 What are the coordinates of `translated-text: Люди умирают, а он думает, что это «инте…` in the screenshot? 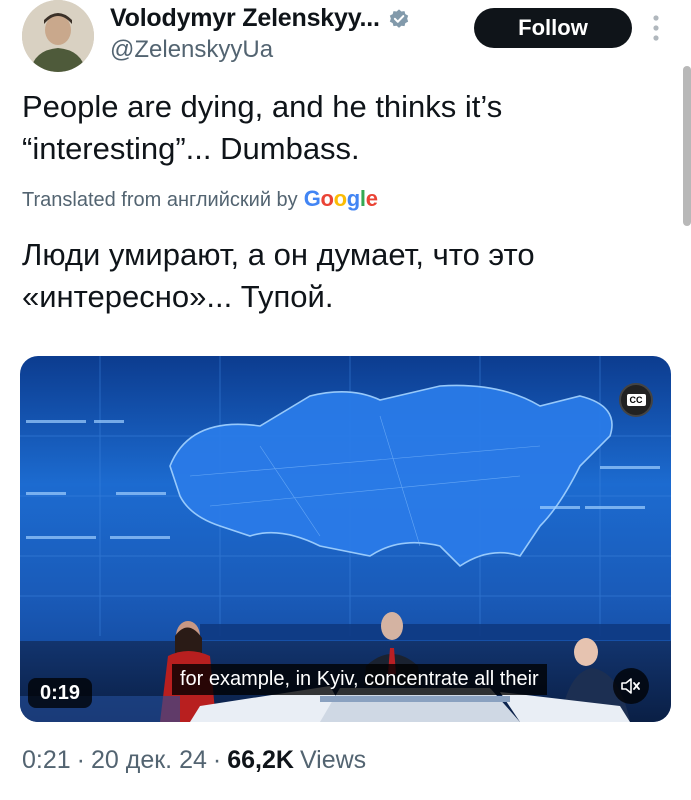 It's located at (278, 275).